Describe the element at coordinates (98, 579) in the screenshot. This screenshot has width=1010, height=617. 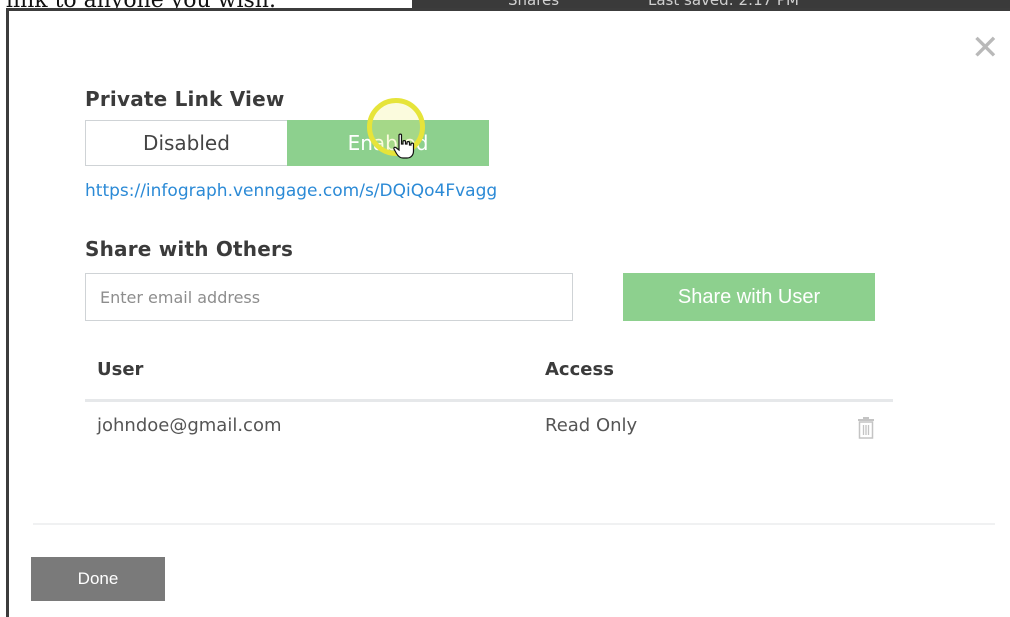
I see `done-button: Done` at that location.